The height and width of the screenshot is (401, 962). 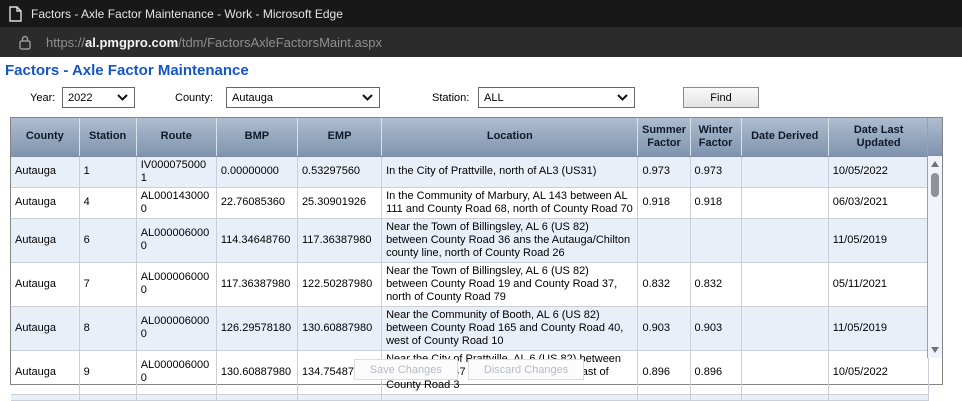 What do you see at coordinates (257, 203) in the screenshot?
I see `cell: 22.76085360` at bounding box center [257, 203].